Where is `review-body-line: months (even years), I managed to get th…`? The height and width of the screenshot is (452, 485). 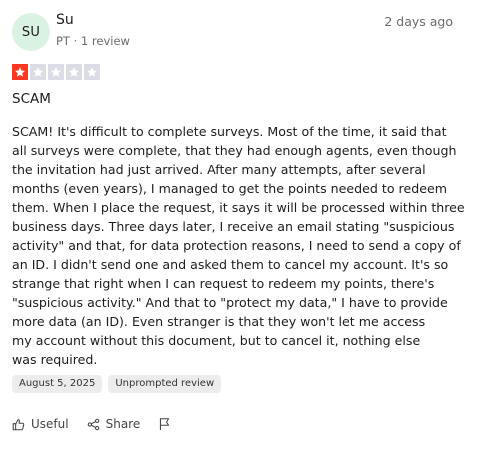
review-body-line: months (even years), I managed to get th… is located at coordinates (229, 188).